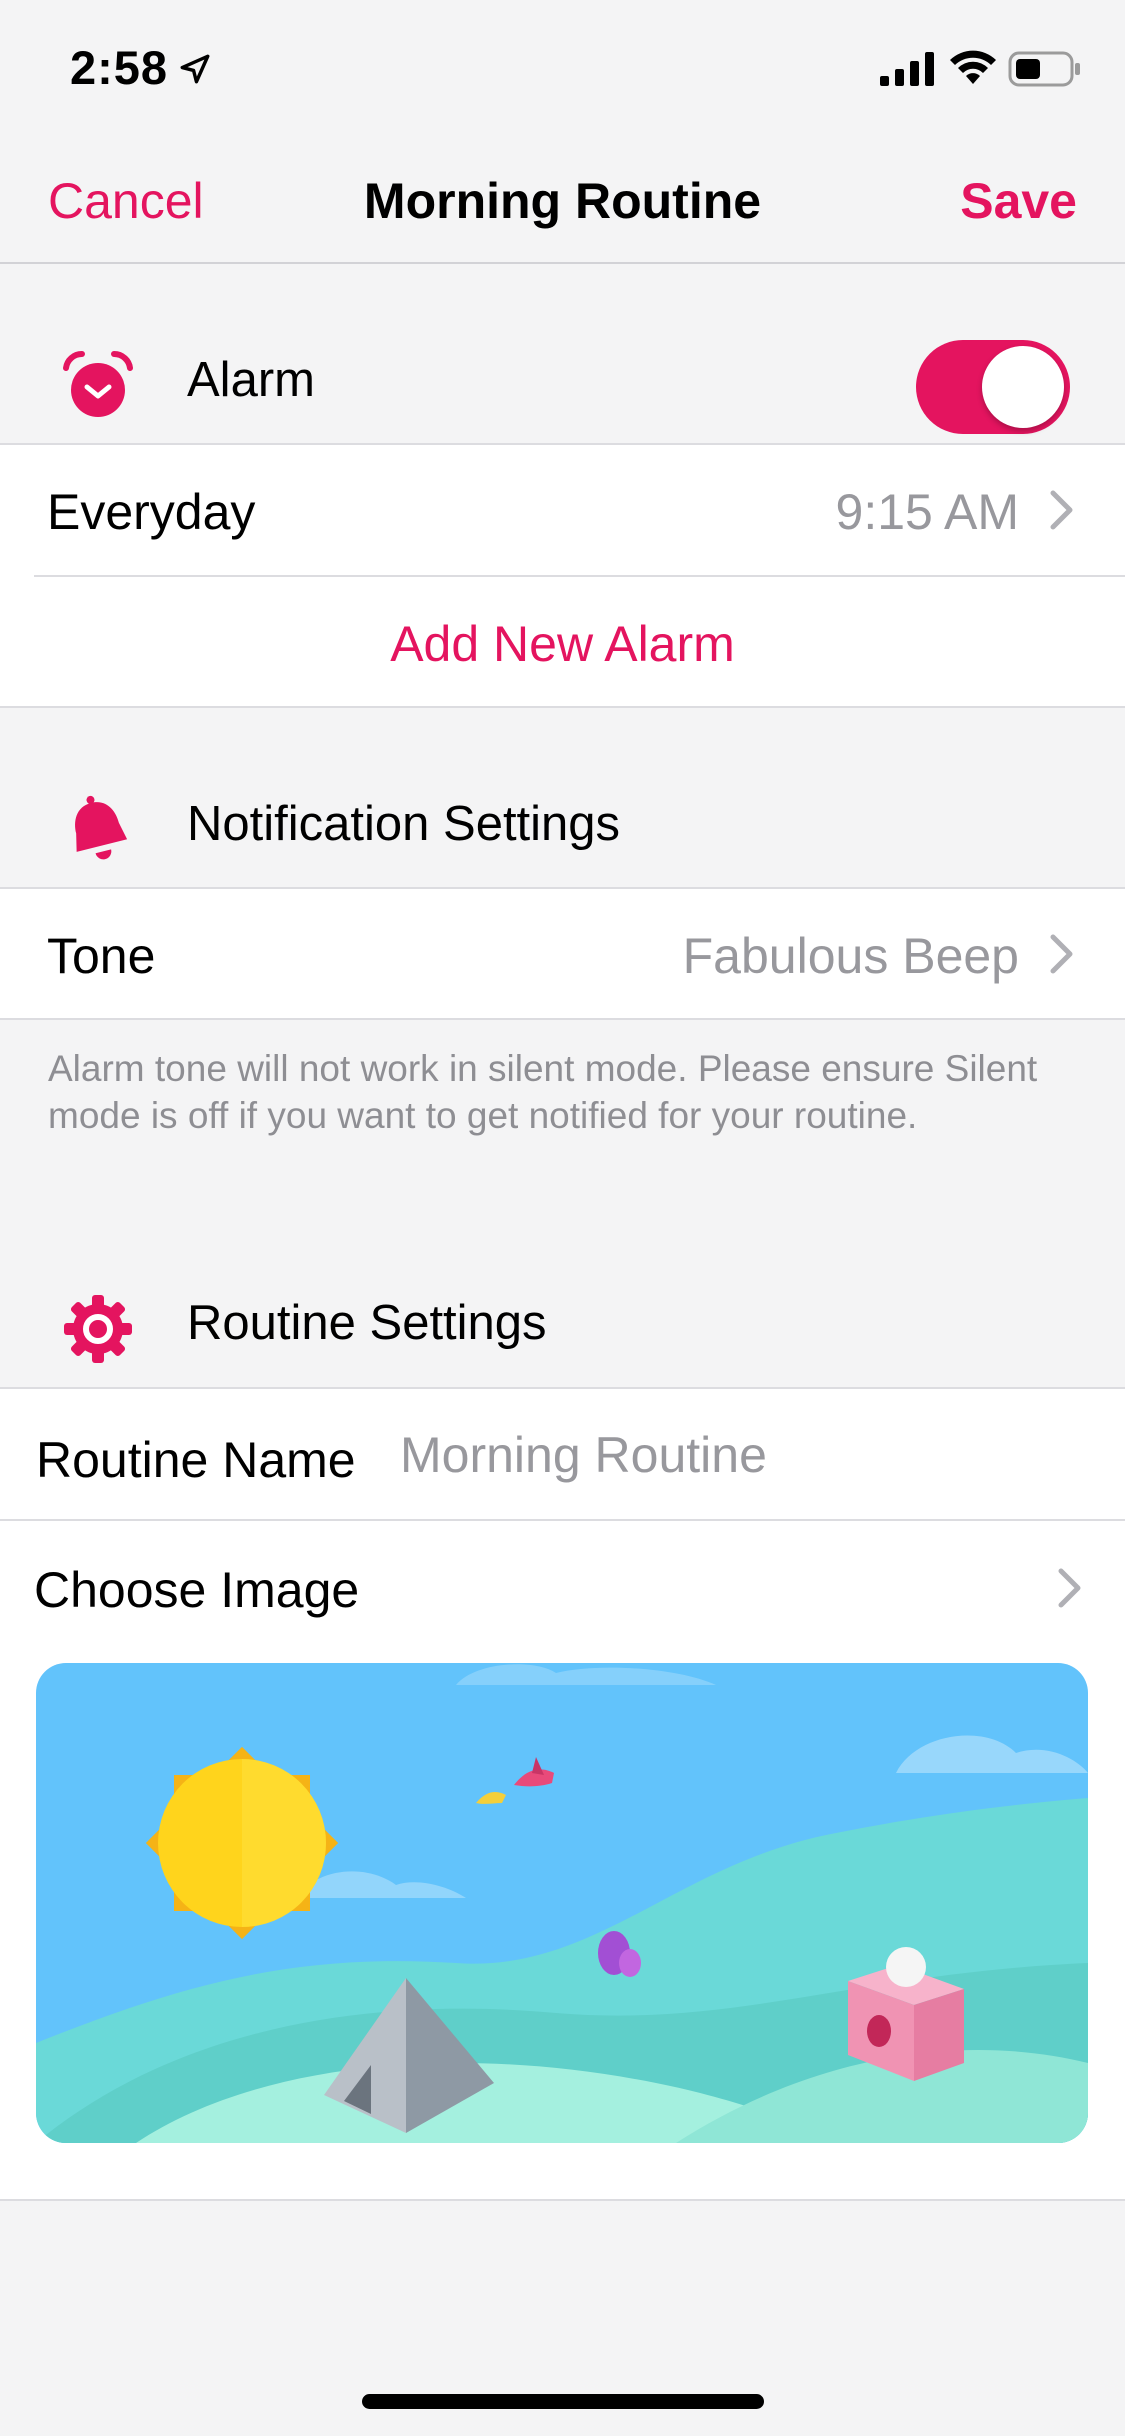  I want to click on alarm-row: Everyday 9:15 AM, so click(562, 510).